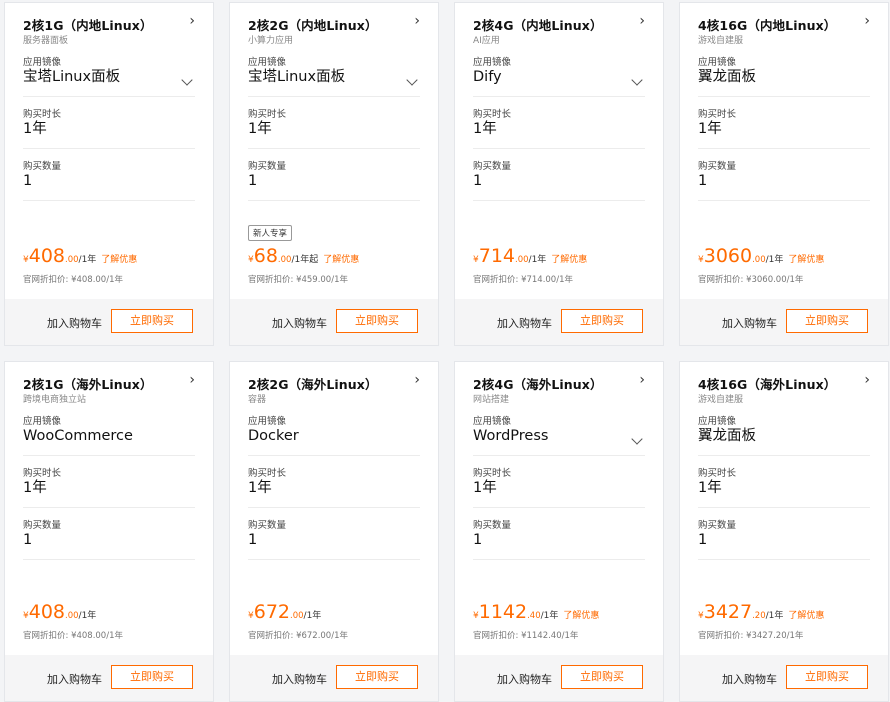 The width and height of the screenshot is (890, 702). What do you see at coordinates (503, 612) in the screenshot?
I see `price-integer: 1142` at bounding box center [503, 612].